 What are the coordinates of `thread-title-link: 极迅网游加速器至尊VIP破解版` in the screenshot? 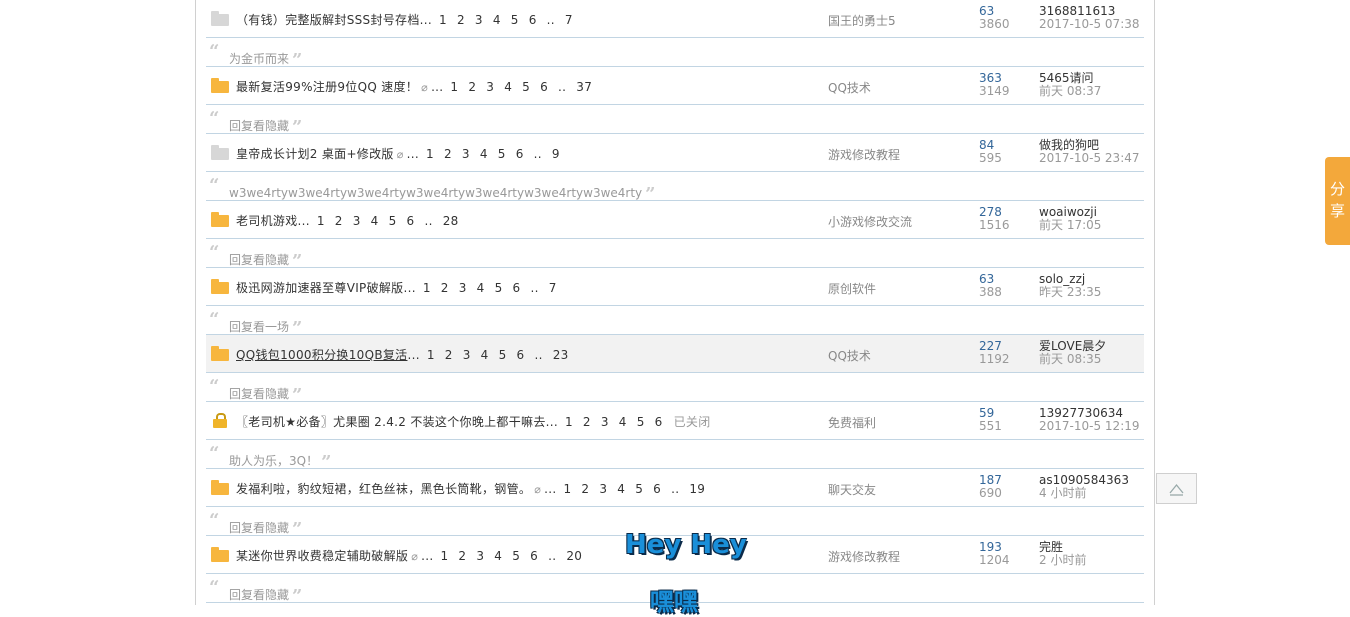 It's located at (320, 288).